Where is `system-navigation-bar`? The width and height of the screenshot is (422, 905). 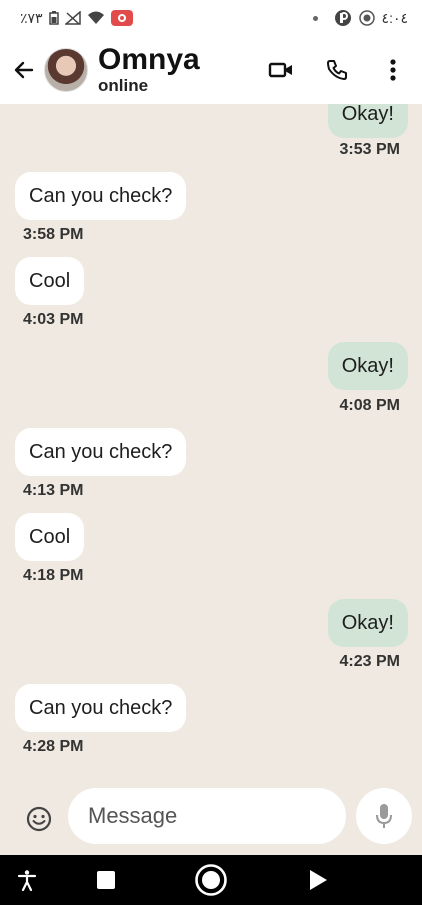 system-navigation-bar is located at coordinates (211, 880).